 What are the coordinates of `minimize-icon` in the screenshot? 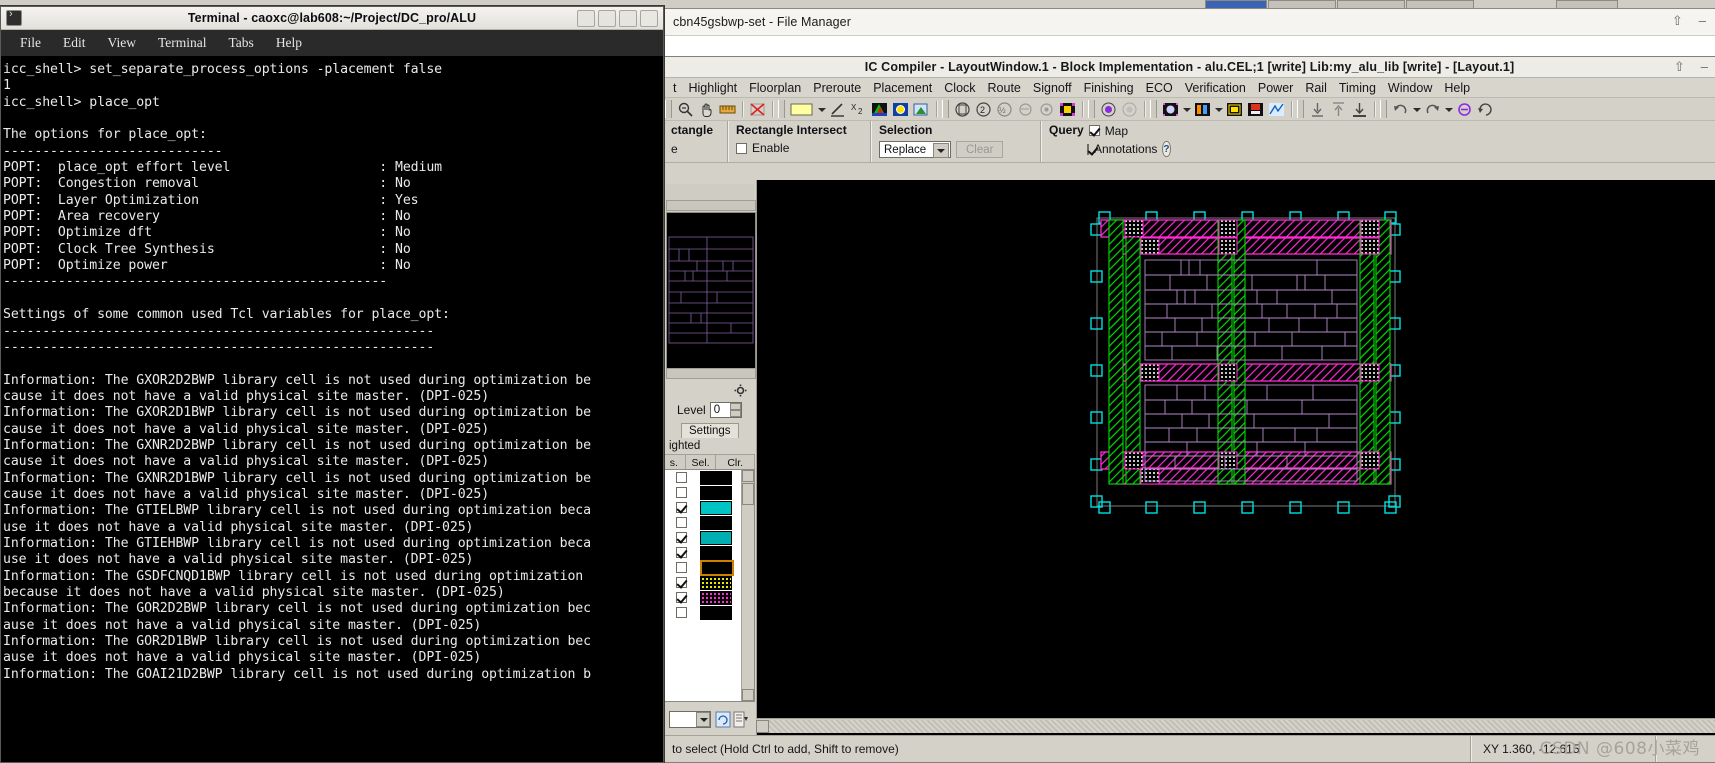 It's located at (607, 18).